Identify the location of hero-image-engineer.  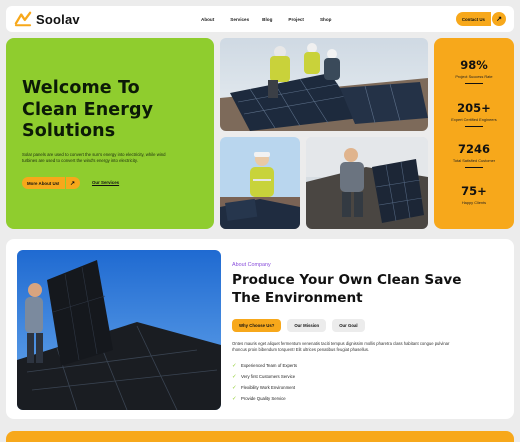
(260, 183).